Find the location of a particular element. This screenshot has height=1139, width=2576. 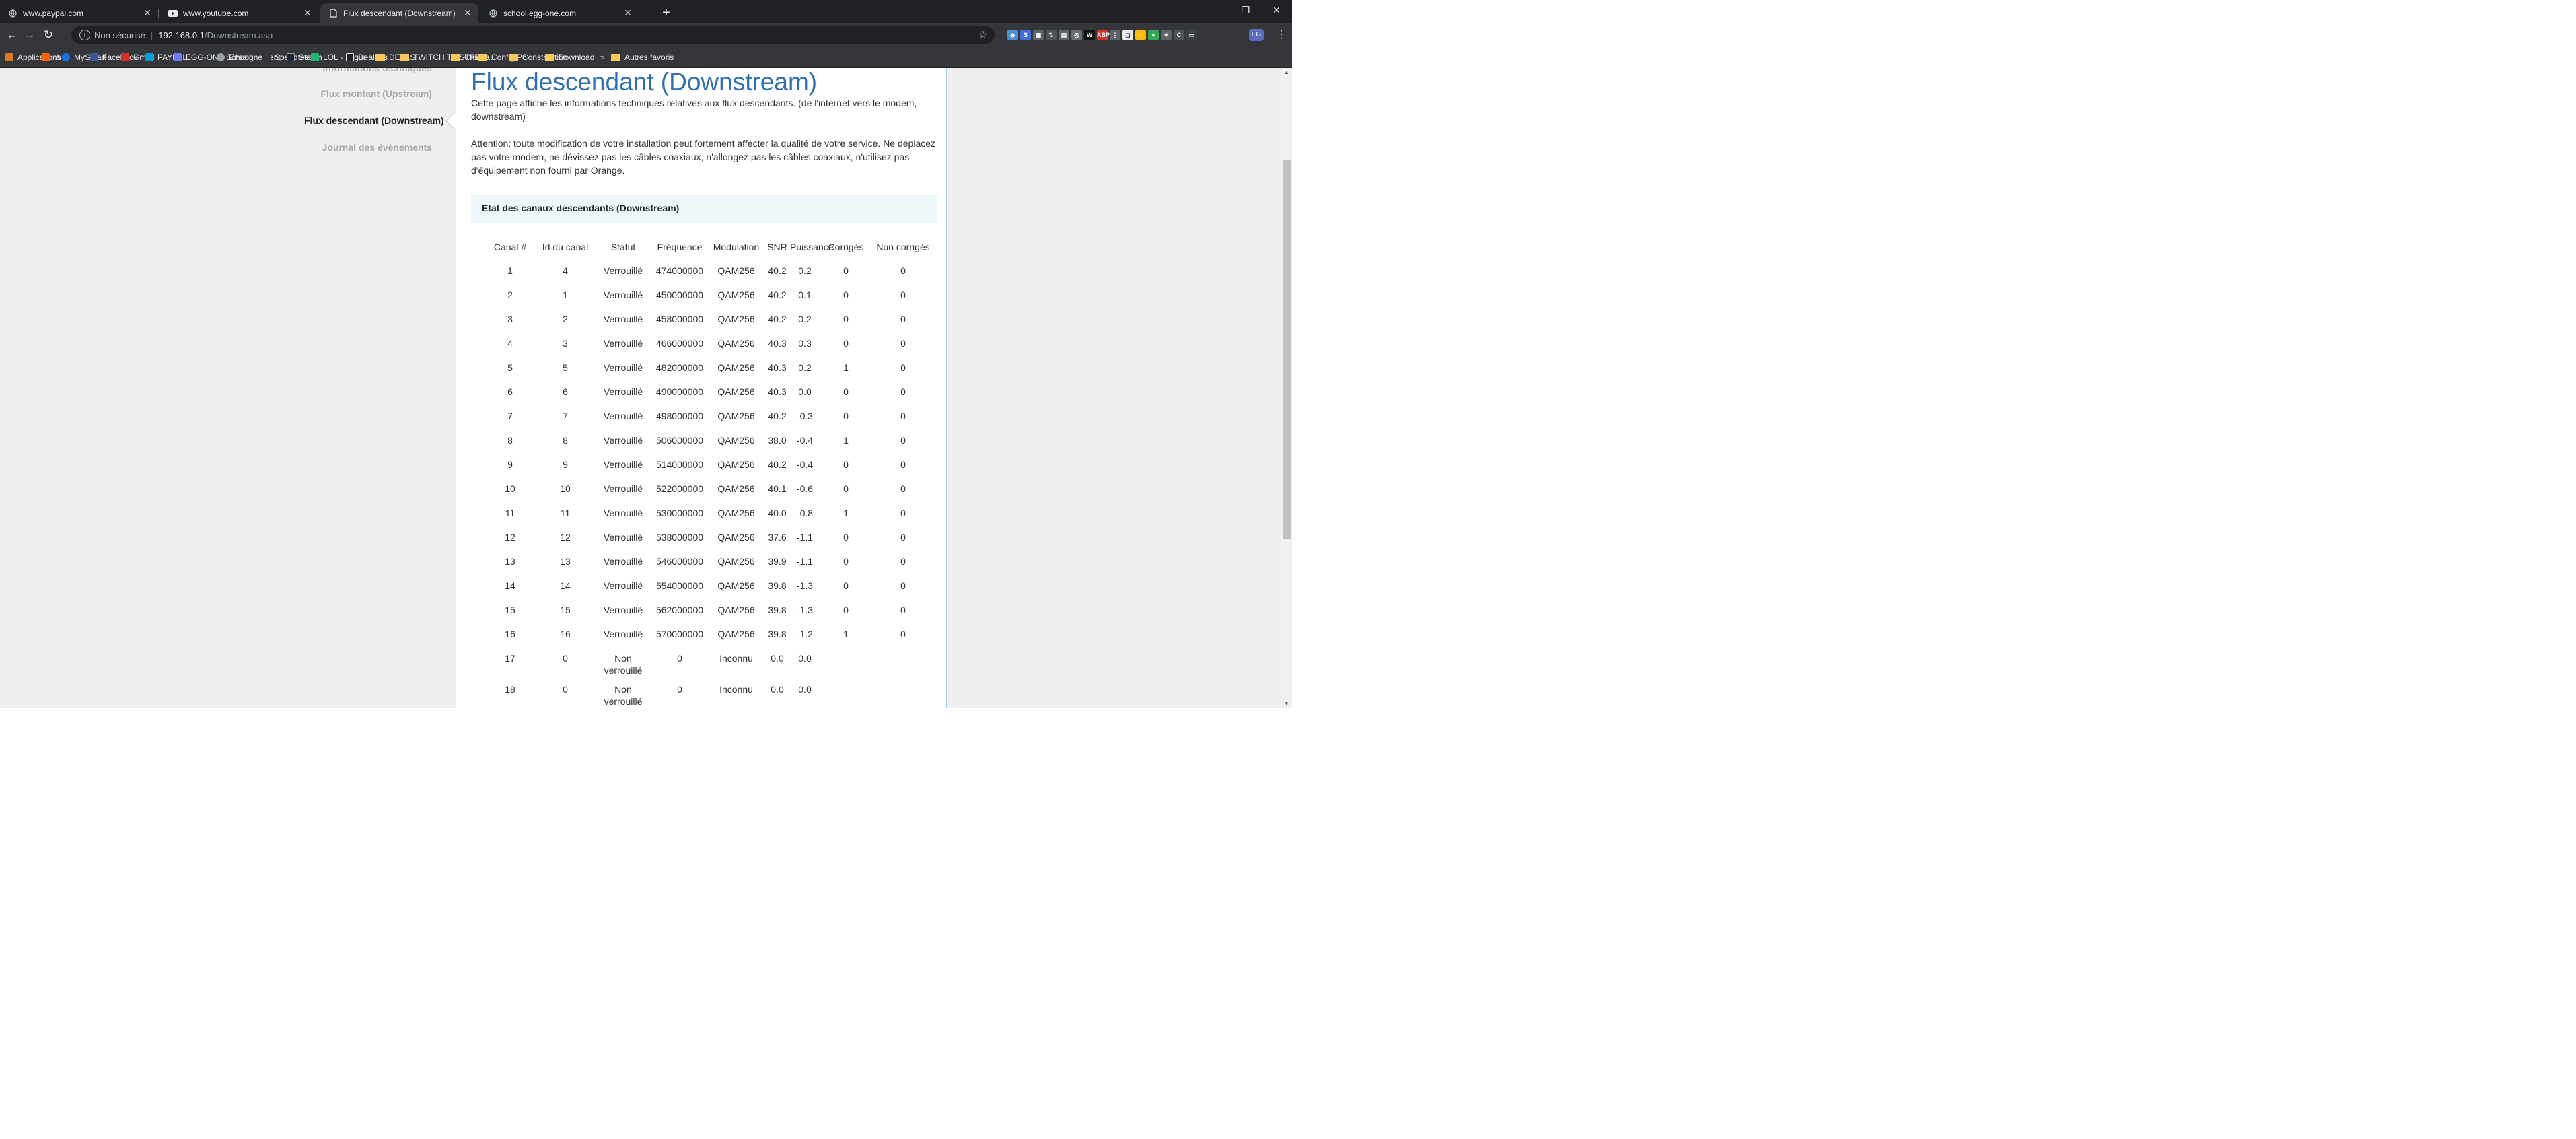

scrollbar-thumb is located at coordinates (1287, 349).